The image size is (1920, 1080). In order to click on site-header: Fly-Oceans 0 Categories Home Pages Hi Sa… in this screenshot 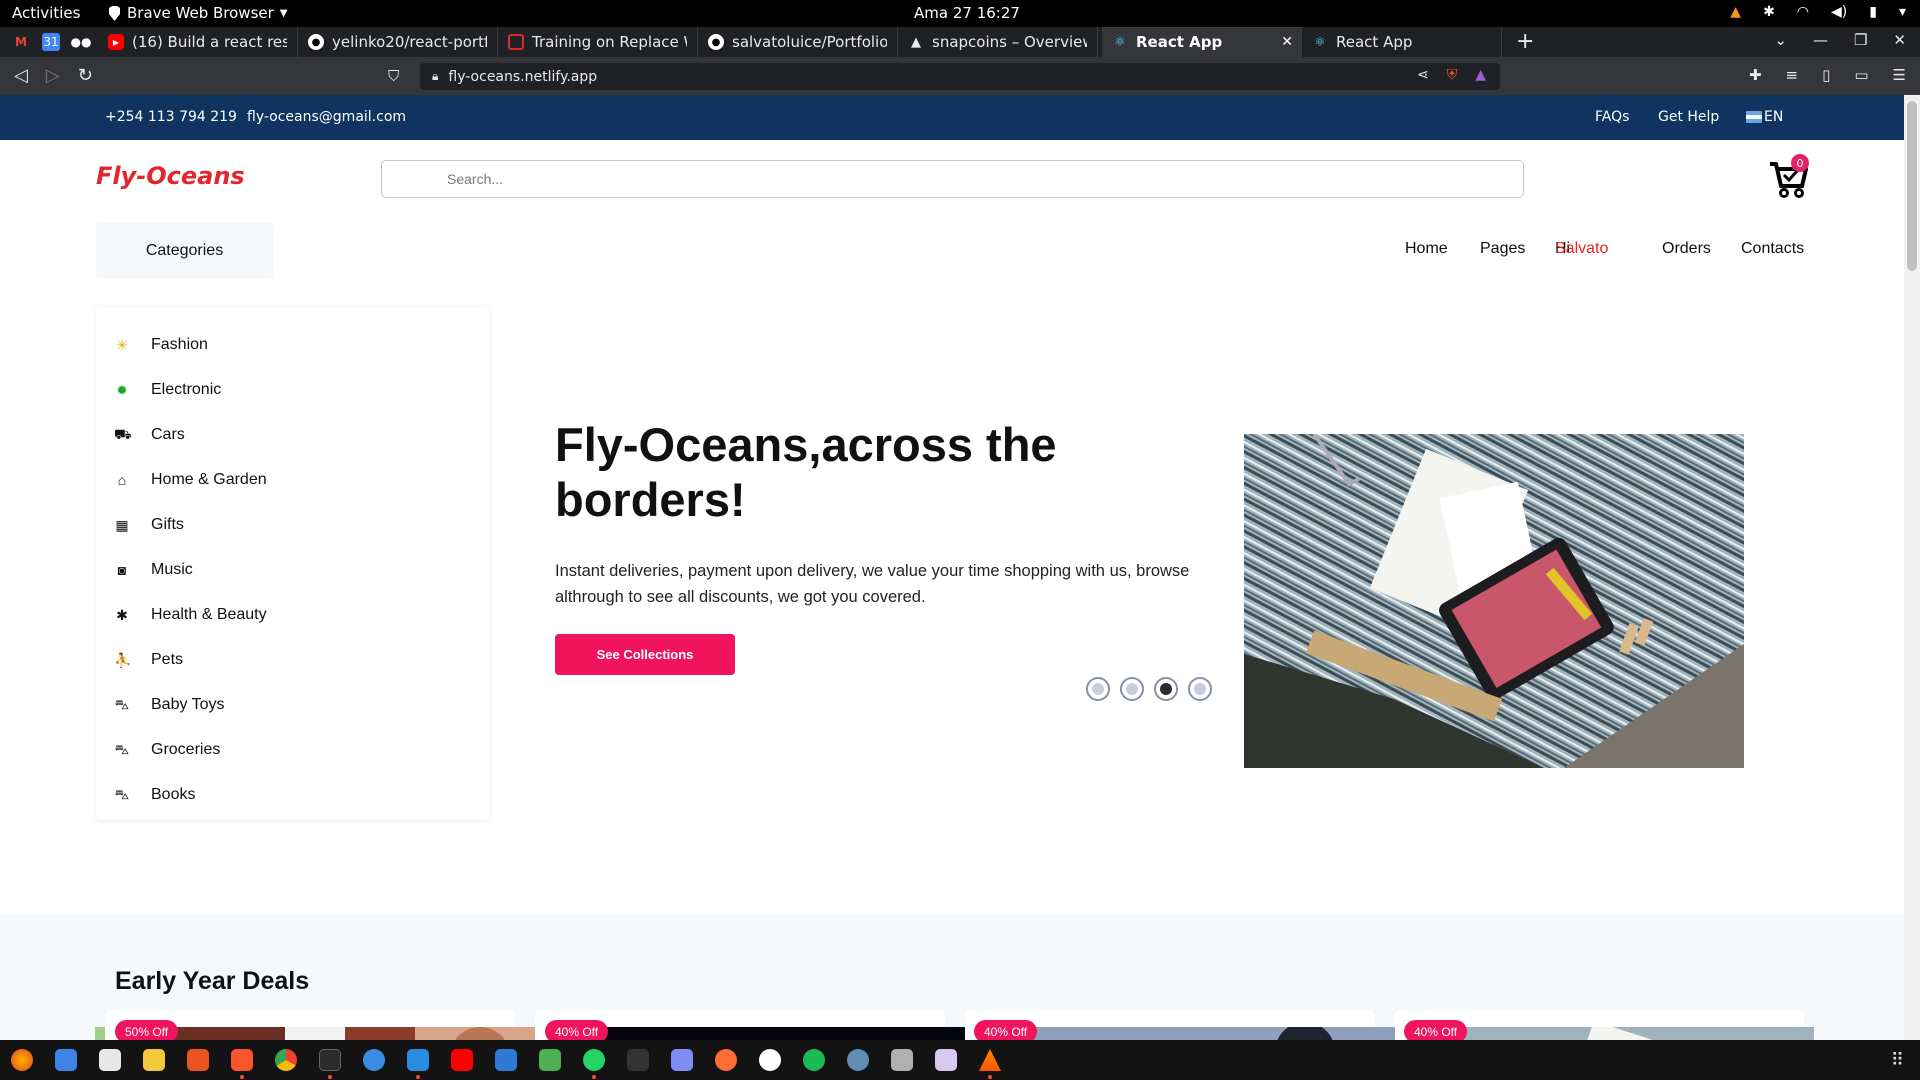, I will do `click(952, 215)`.